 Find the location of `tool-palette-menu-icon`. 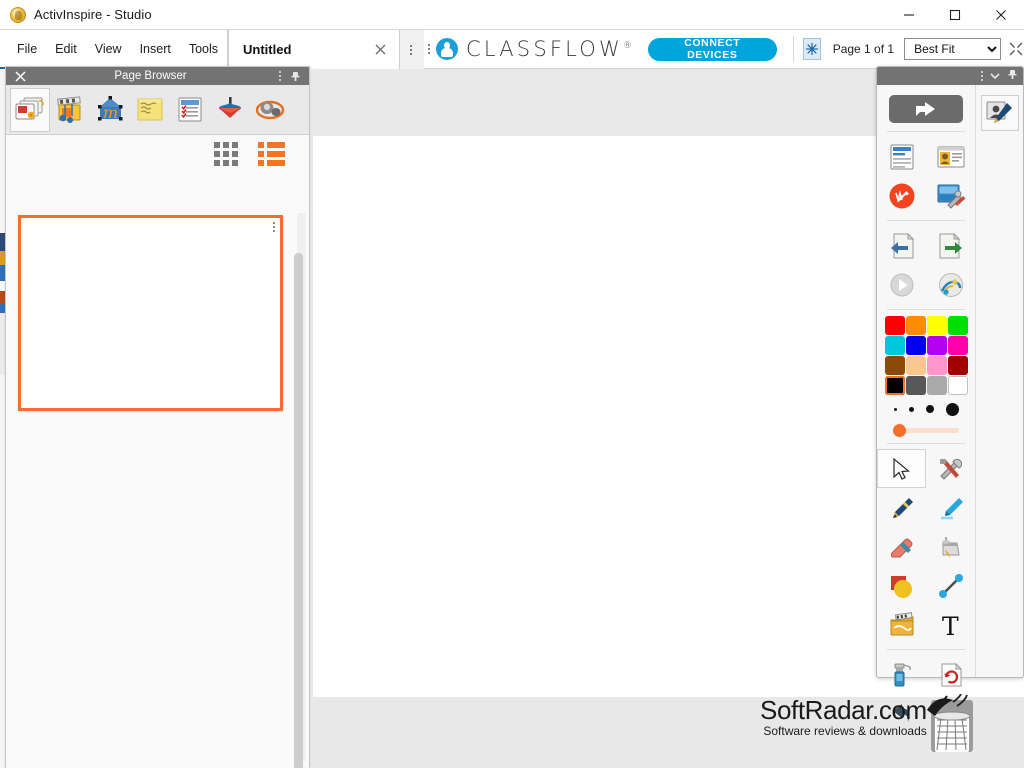

tool-palette-menu-icon is located at coordinates (982, 76).